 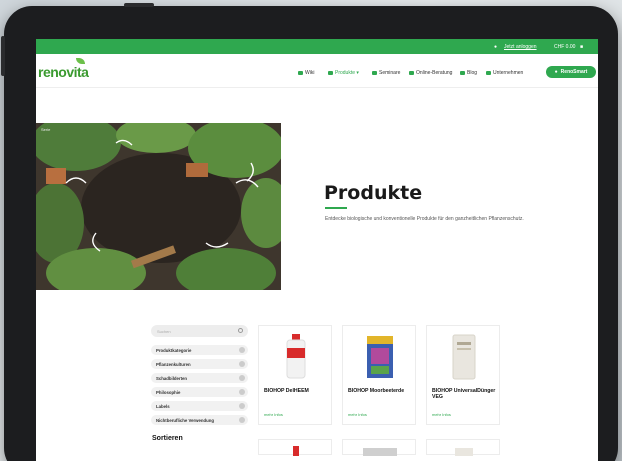 What do you see at coordinates (63, 72) in the screenshot?
I see `logo-text: renovita` at bounding box center [63, 72].